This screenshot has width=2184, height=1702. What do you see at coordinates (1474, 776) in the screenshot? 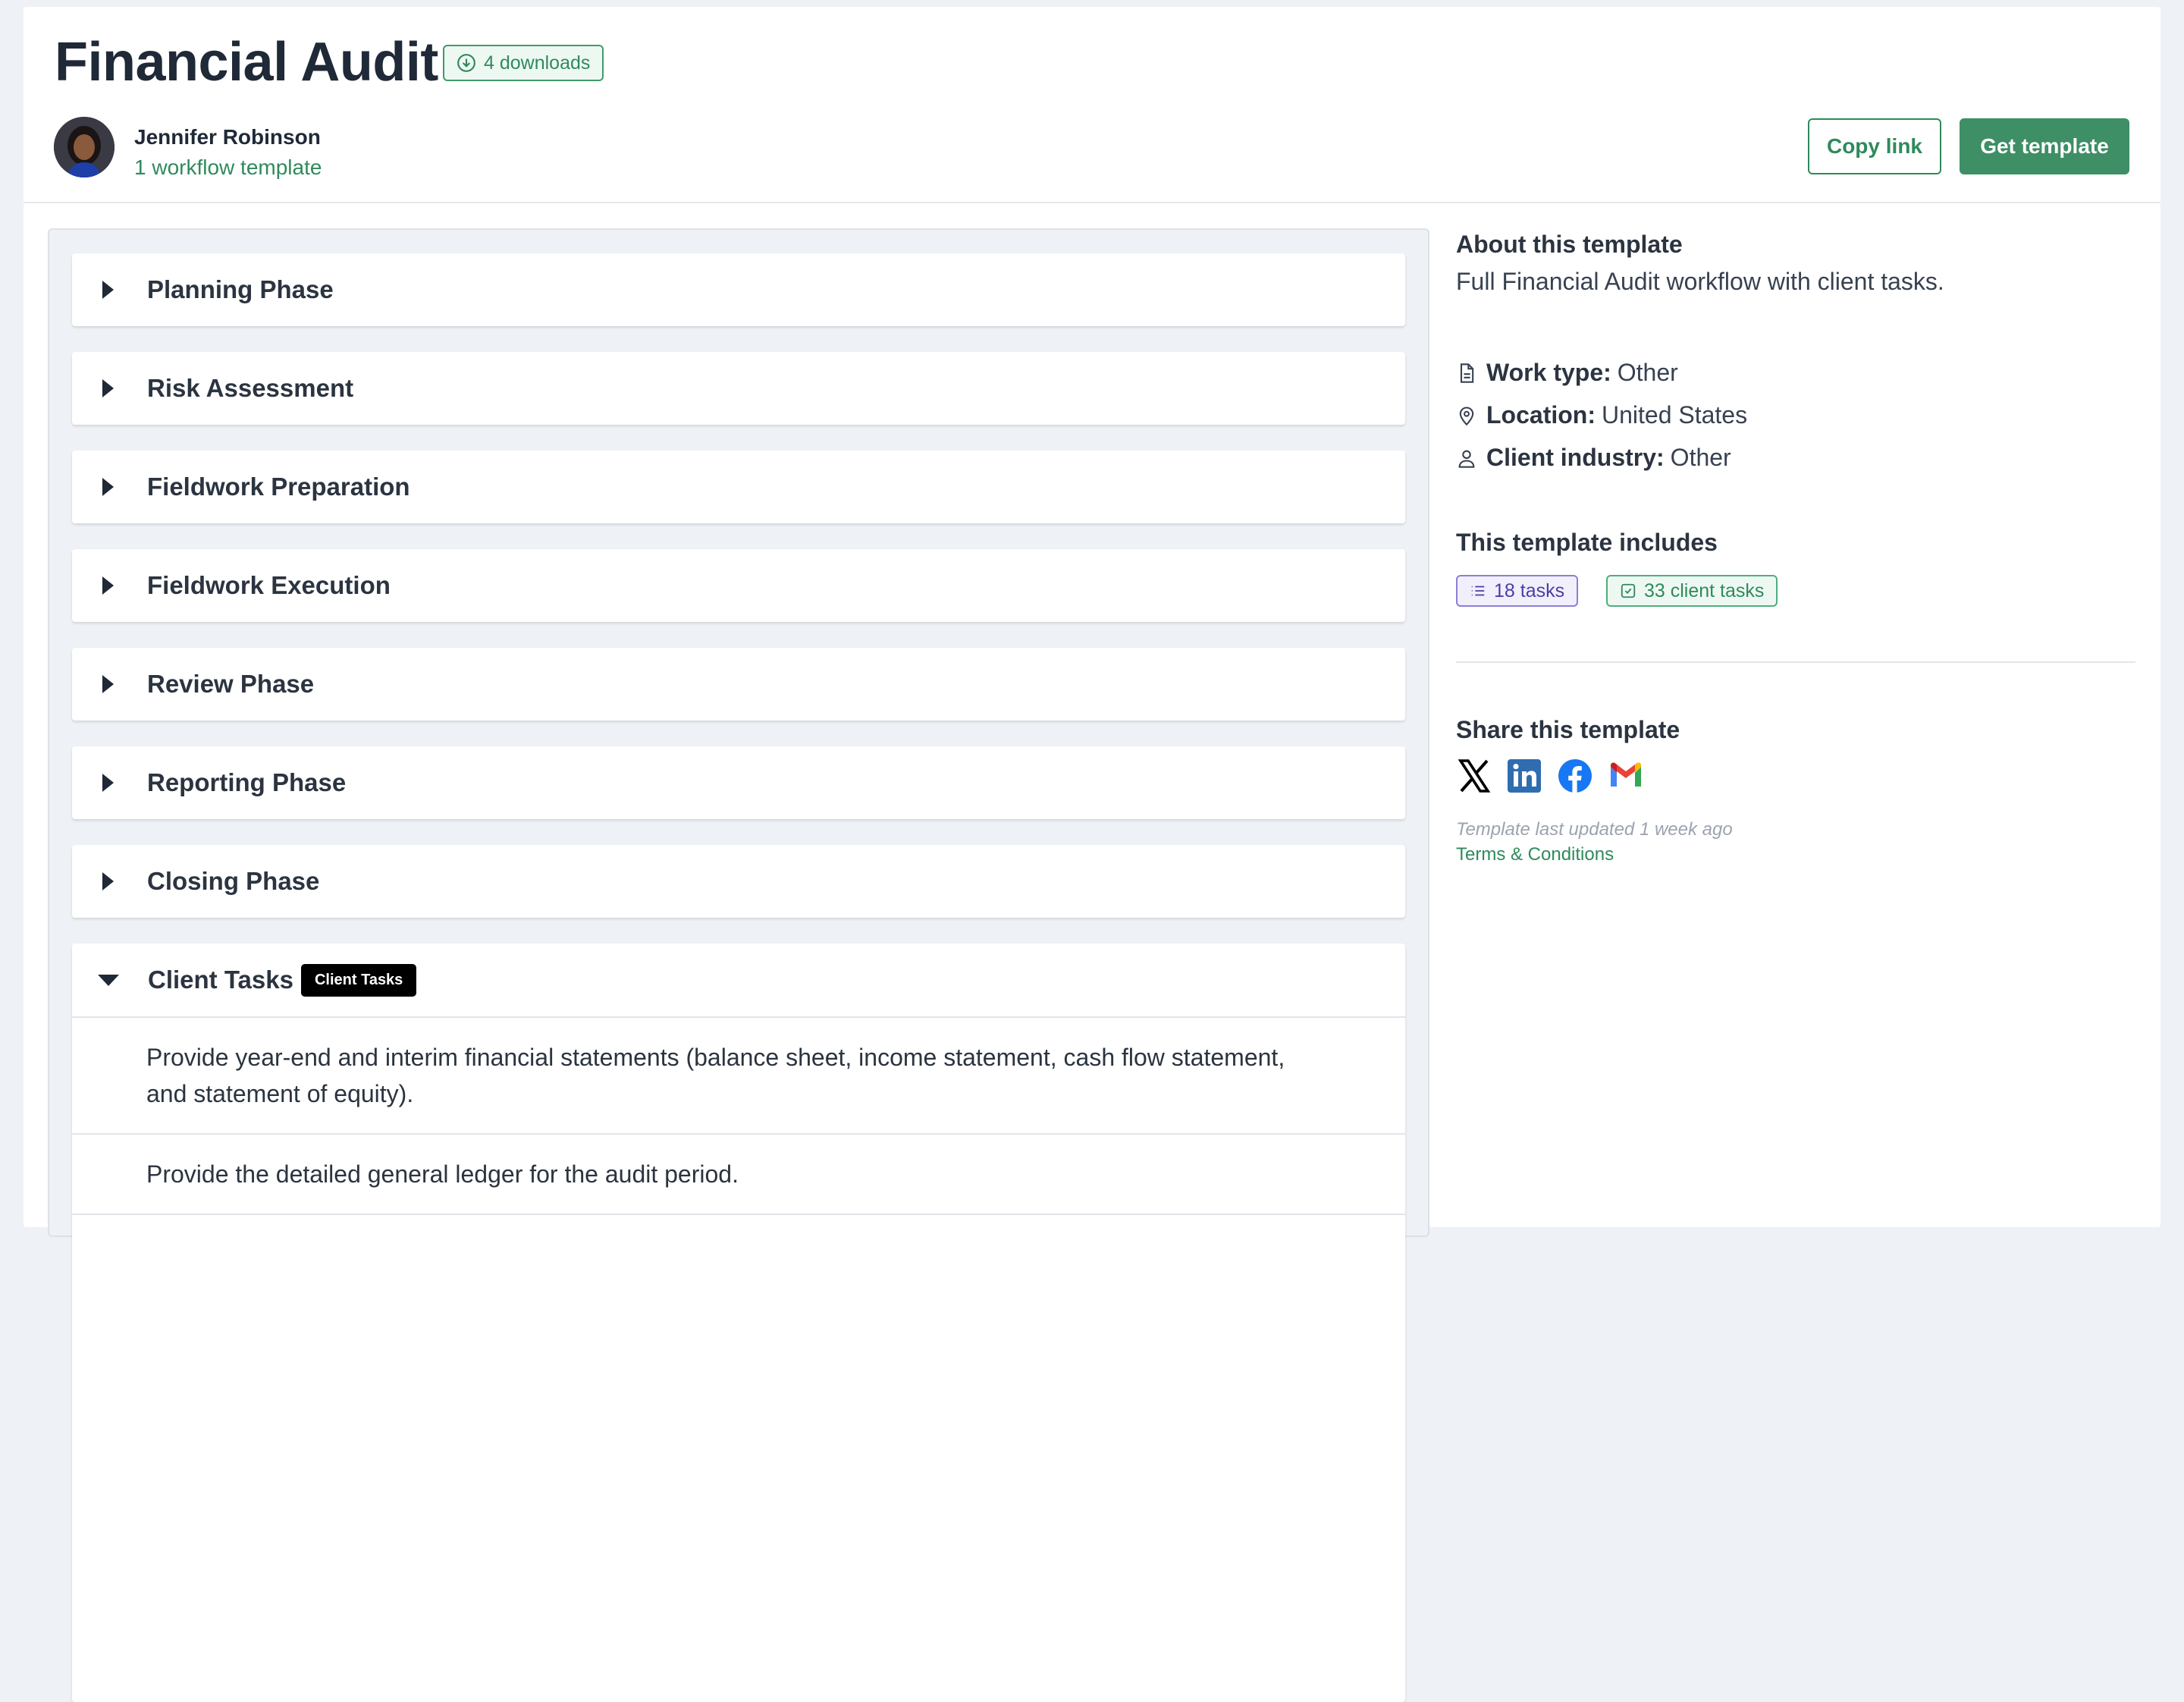
I see `x-icon` at bounding box center [1474, 776].